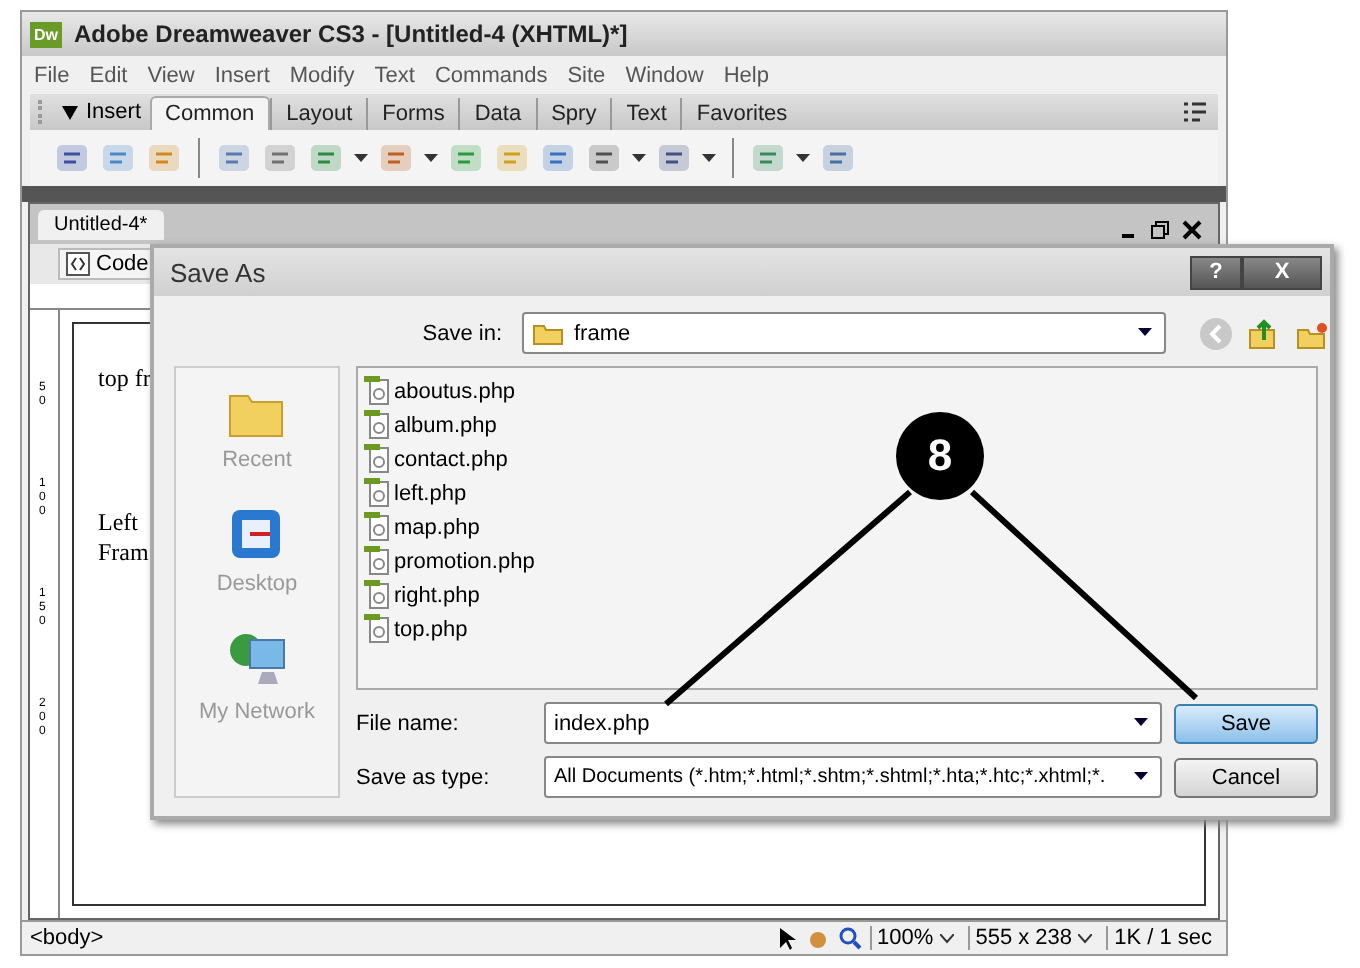  Describe the element at coordinates (422, 527) in the screenshot. I see `php-file-entry: map.php` at that location.